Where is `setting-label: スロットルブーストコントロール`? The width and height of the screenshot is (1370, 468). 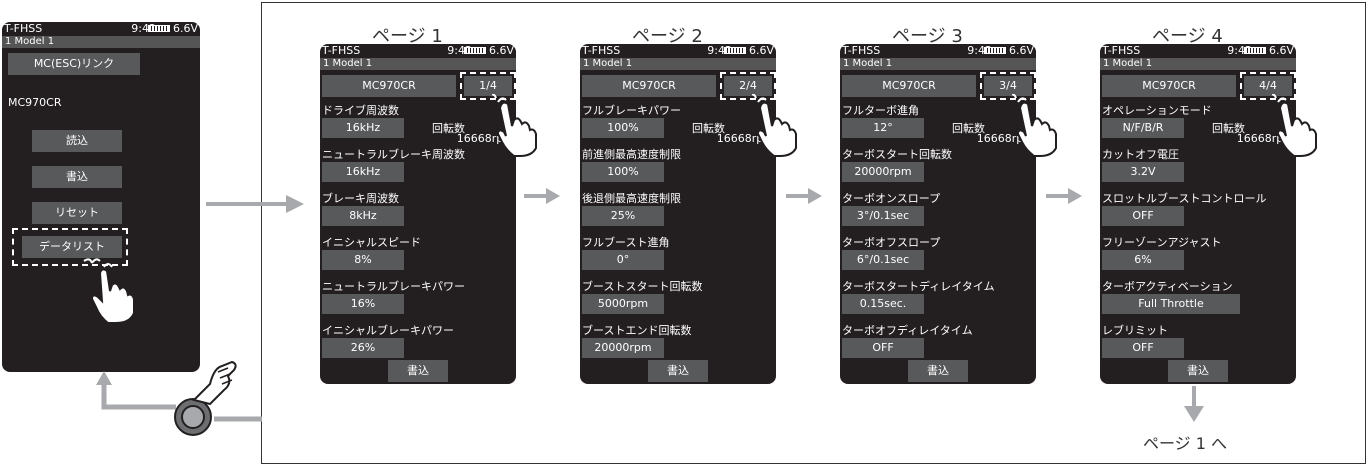 setting-label: スロットルブーストコントロール is located at coordinates (1184, 198).